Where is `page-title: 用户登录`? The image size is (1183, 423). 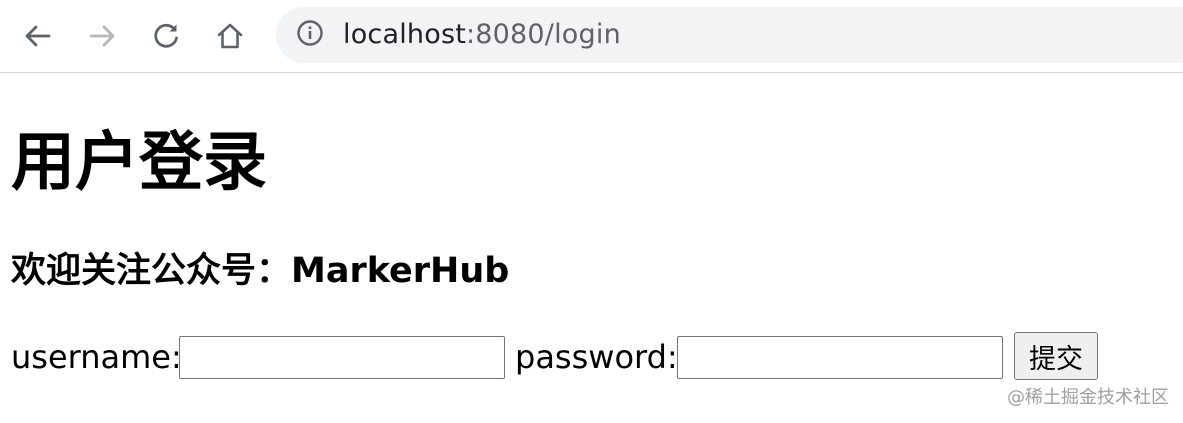 page-title: 用户登录 is located at coordinates (139, 163).